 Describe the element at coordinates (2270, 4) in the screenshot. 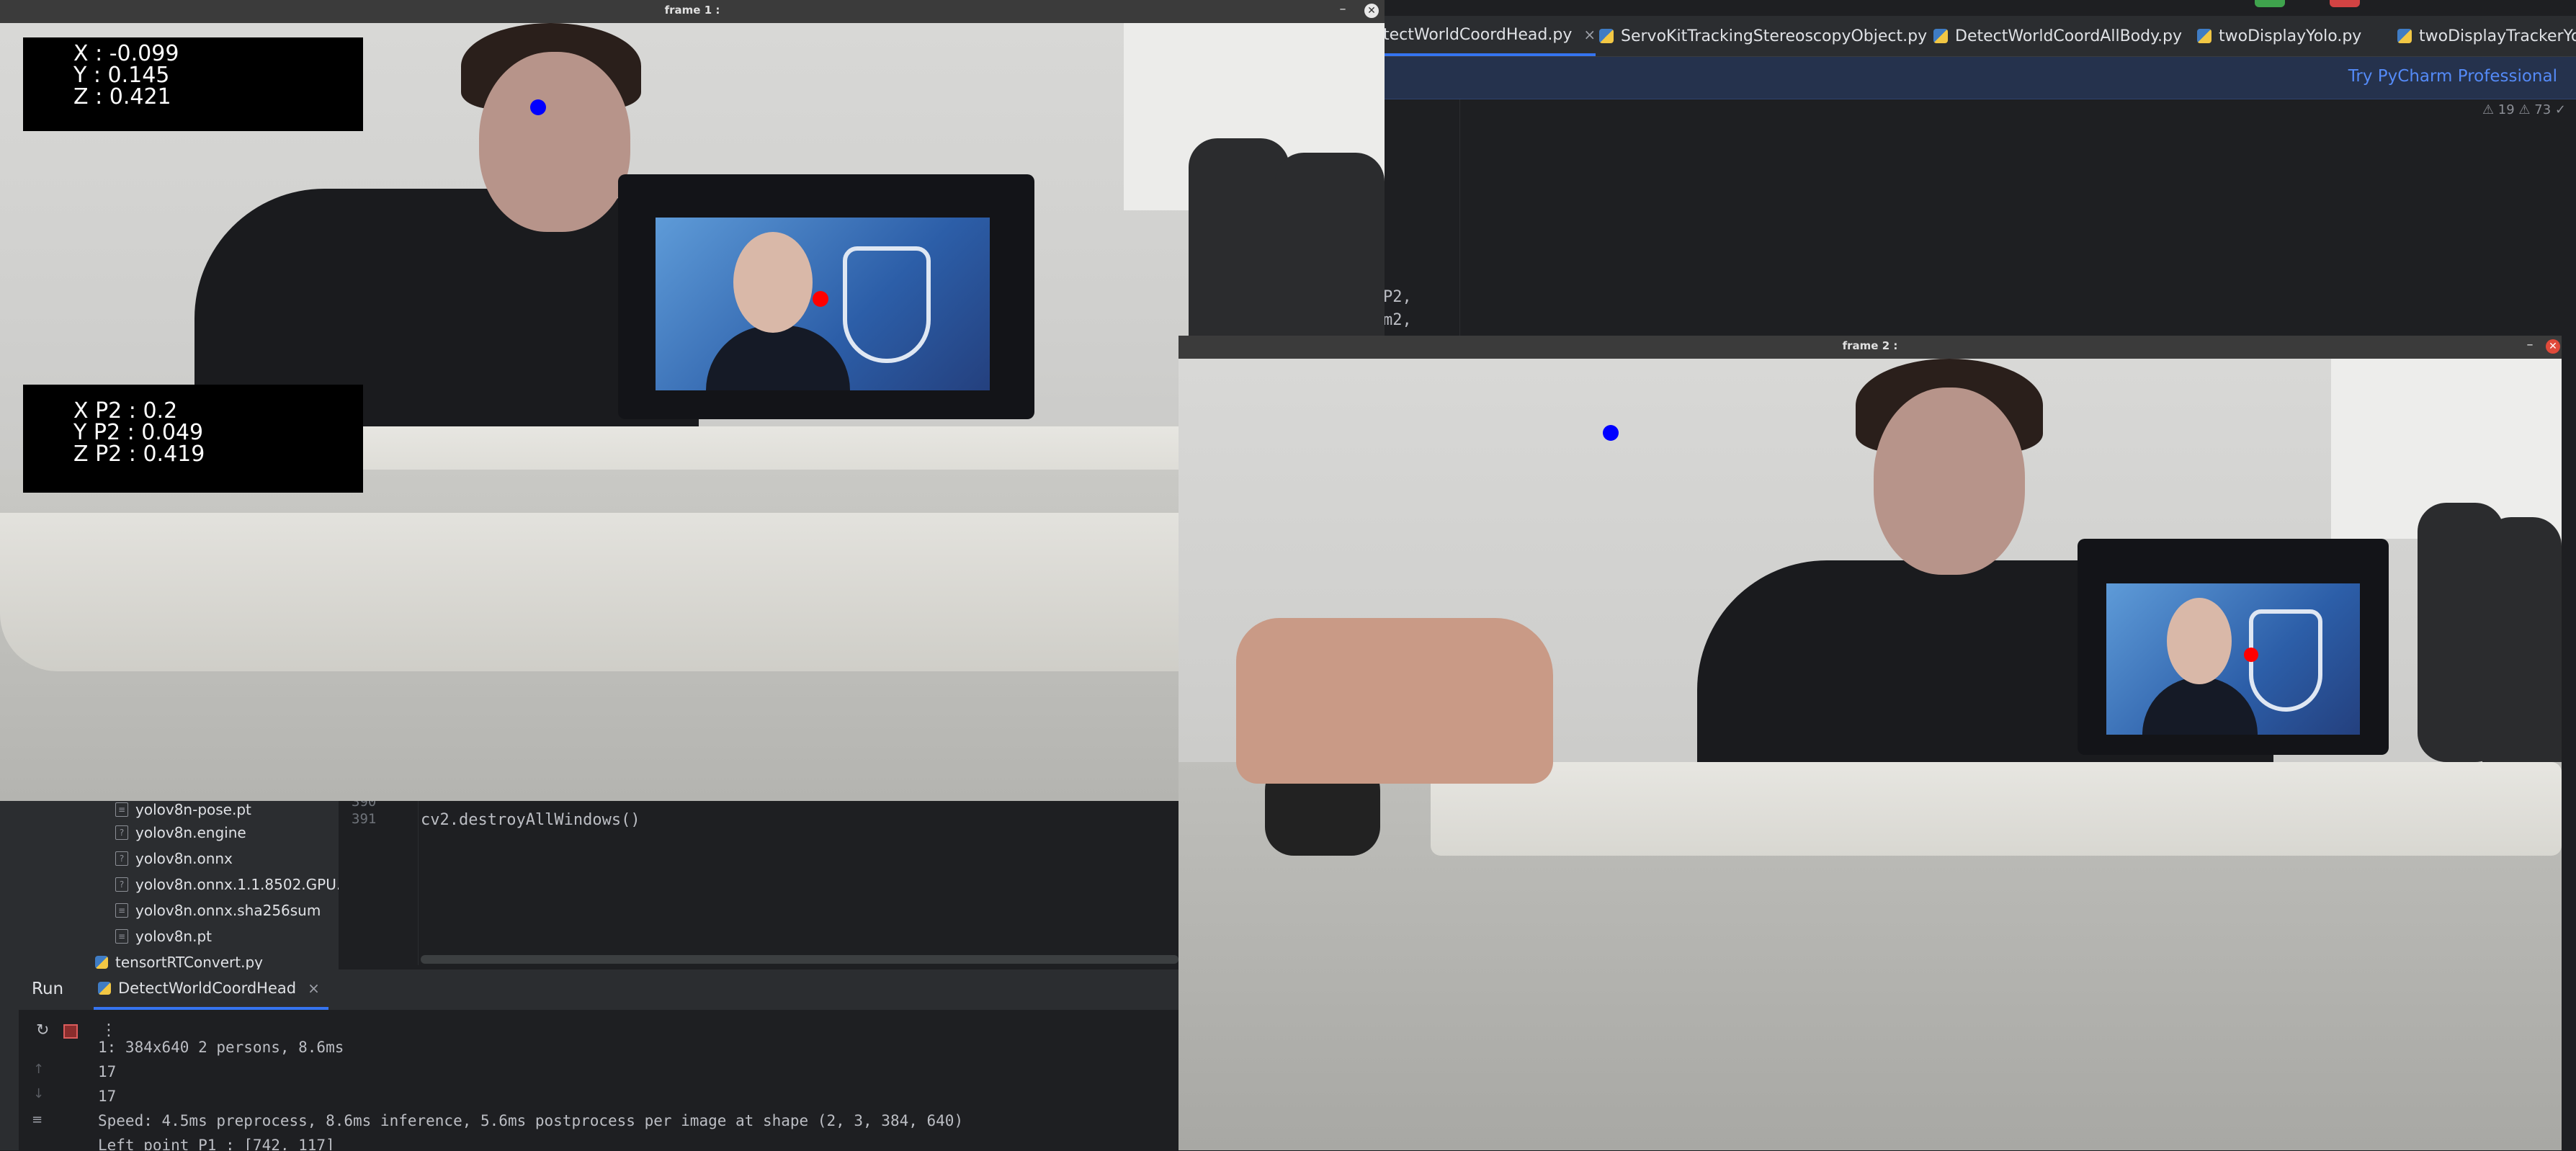

I see `green-button` at that location.